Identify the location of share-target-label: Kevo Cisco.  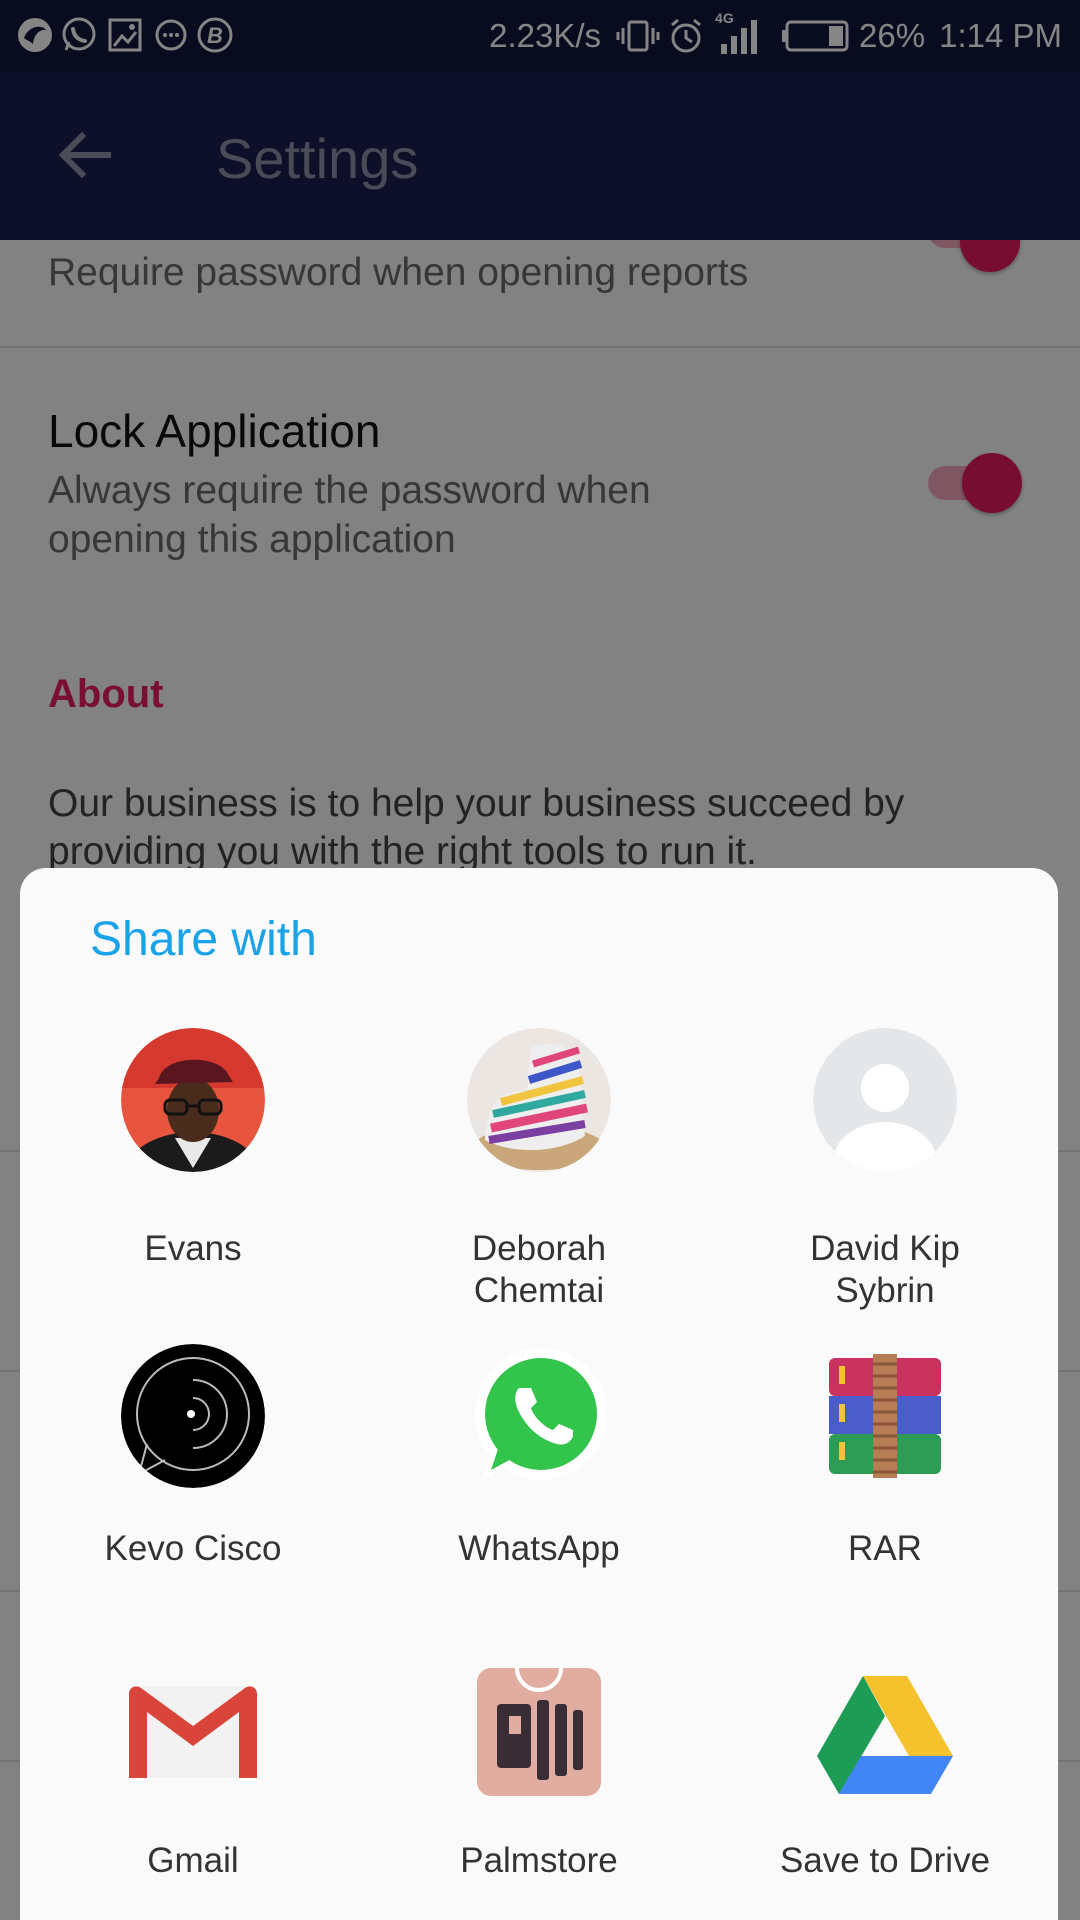
(193, 1549).